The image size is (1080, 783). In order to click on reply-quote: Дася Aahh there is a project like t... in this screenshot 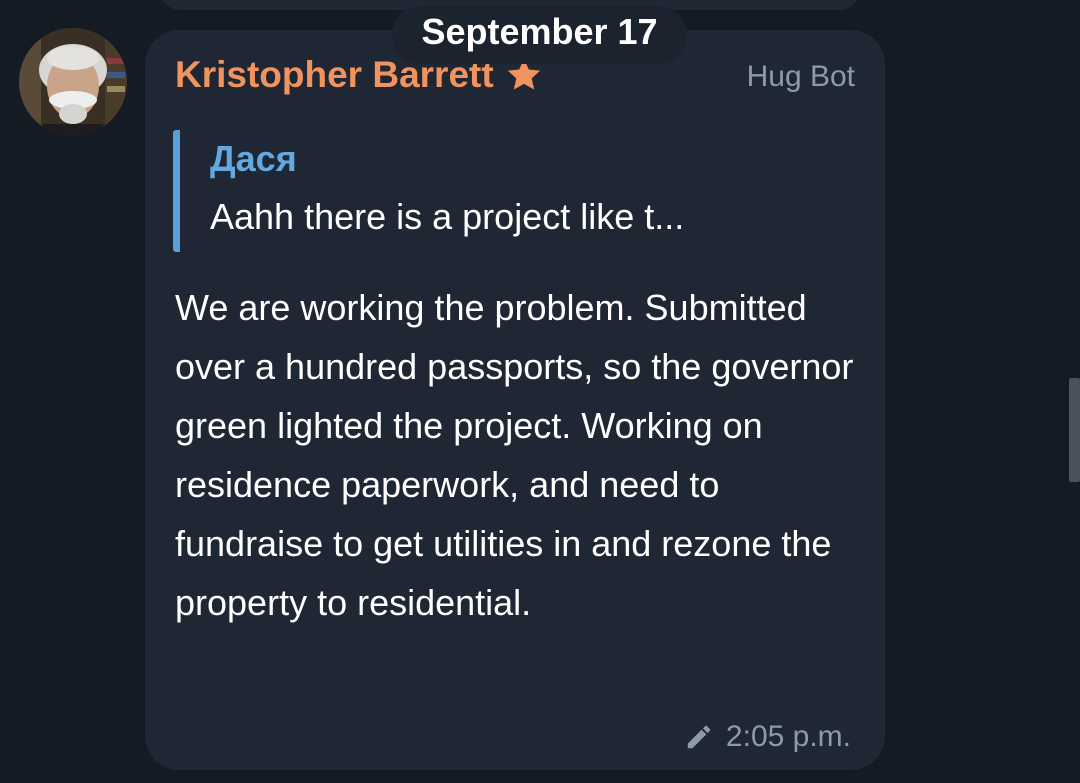, I will do `click(428, 191)`.